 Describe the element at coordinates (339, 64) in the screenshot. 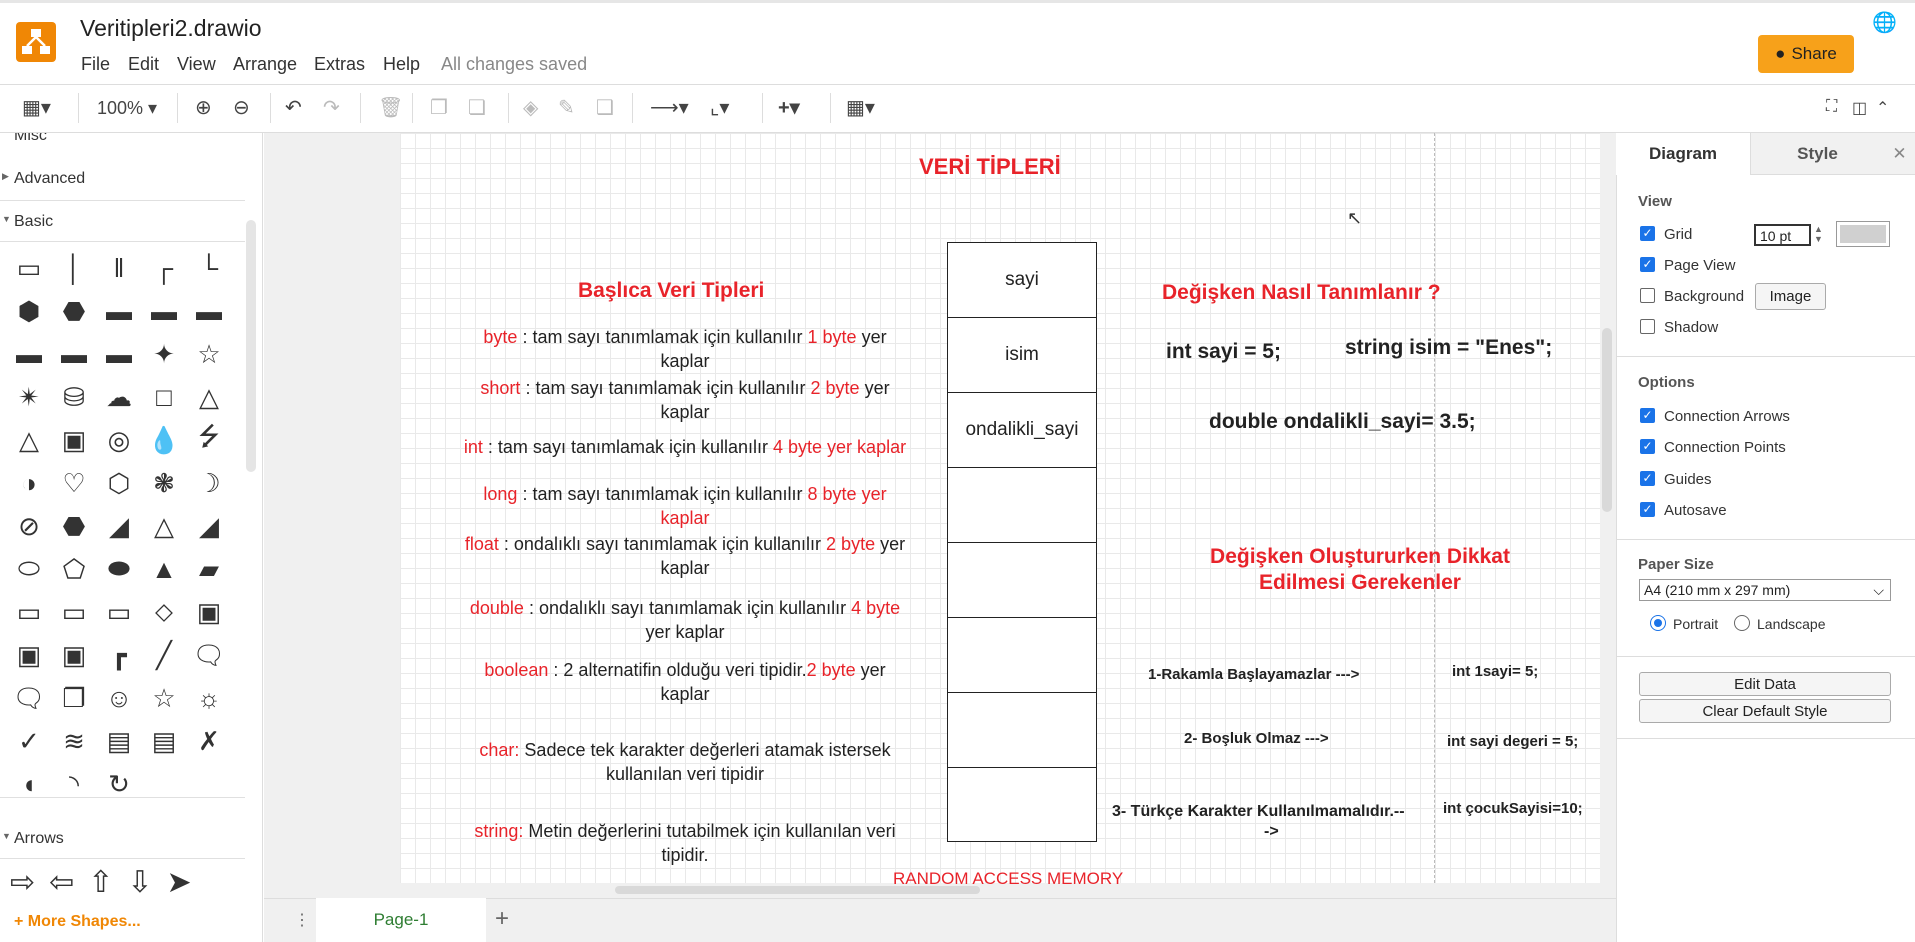

I see `menu-extras: Extras` at that location.